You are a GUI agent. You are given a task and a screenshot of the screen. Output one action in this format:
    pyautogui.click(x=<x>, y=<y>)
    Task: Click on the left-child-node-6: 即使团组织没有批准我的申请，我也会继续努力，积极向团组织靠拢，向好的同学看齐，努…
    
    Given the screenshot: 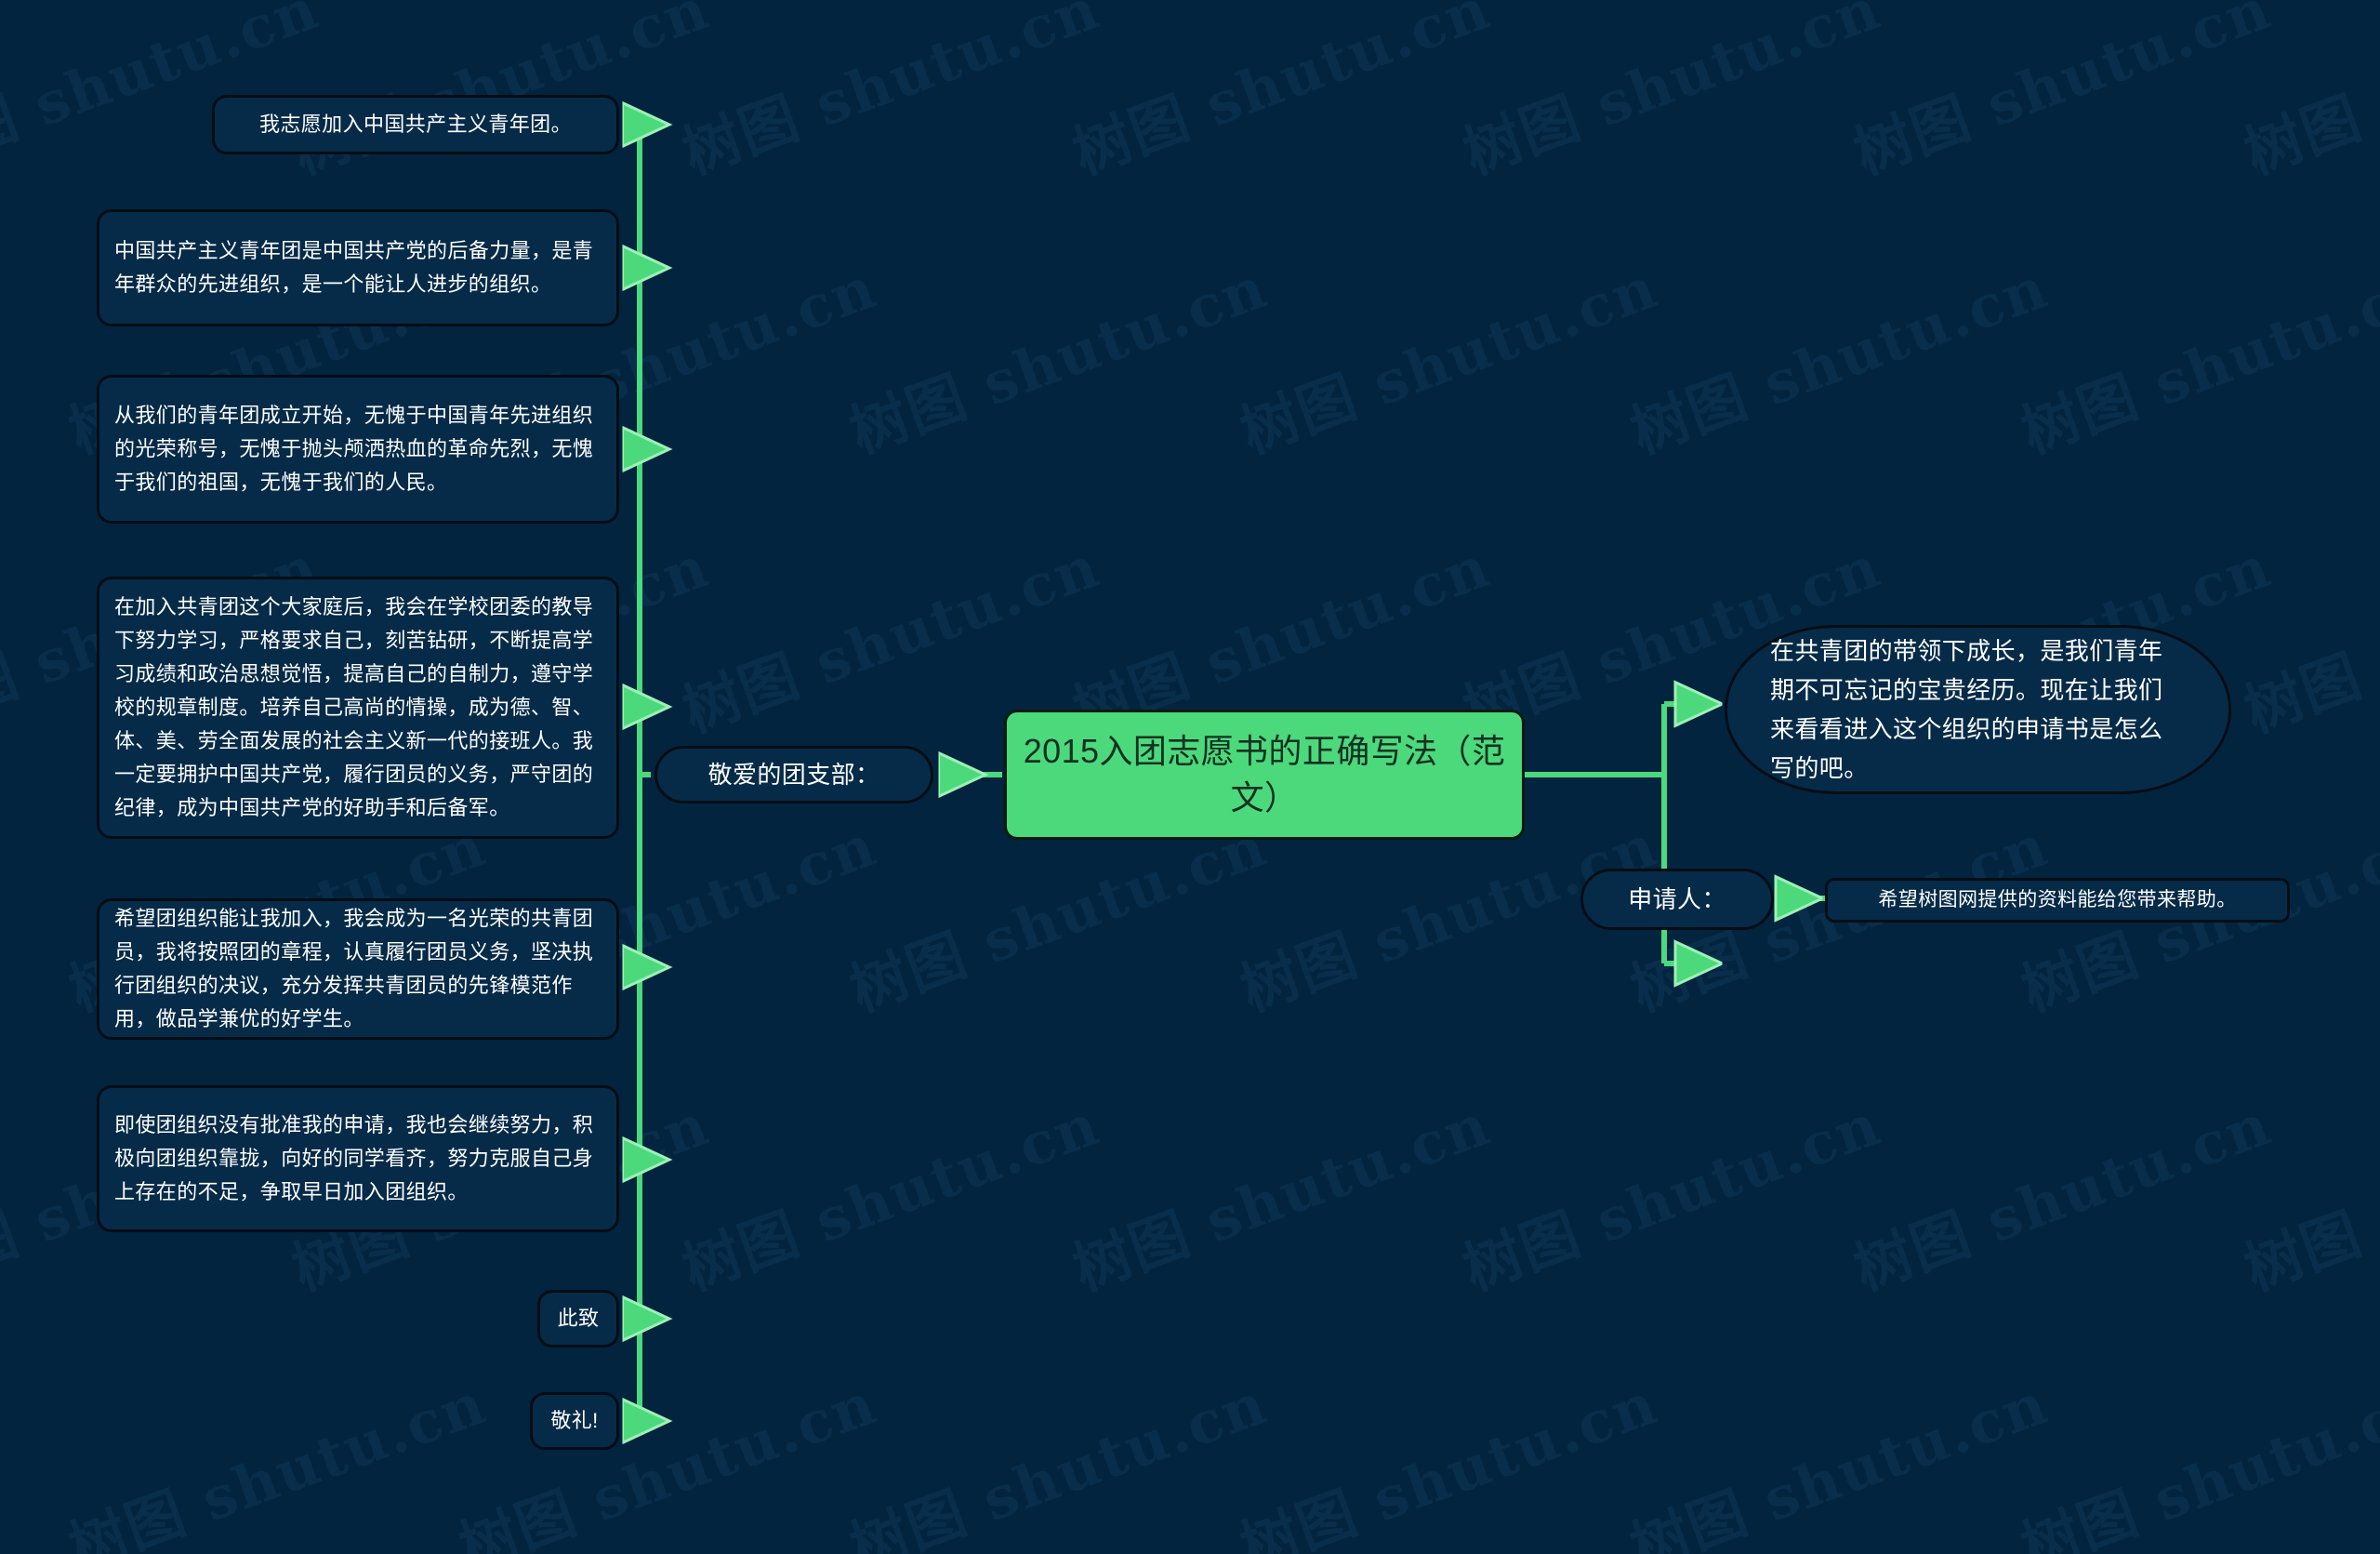 What is the action you would take?
    pyautogui.click(x=358, y=1158)
    